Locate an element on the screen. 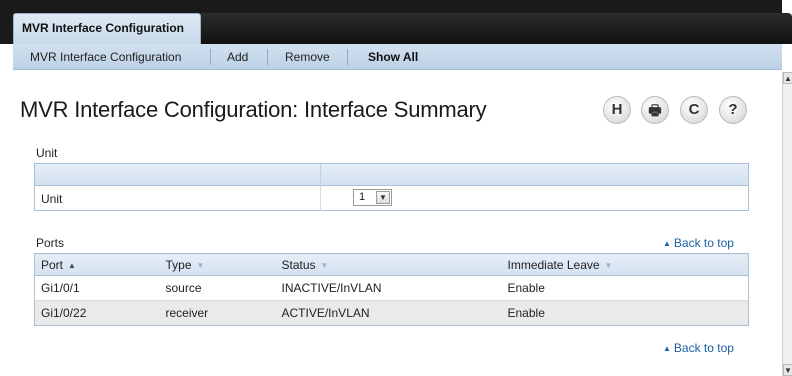  unit-row: Unit 1 ▼ is located at coordinates (391, 198).